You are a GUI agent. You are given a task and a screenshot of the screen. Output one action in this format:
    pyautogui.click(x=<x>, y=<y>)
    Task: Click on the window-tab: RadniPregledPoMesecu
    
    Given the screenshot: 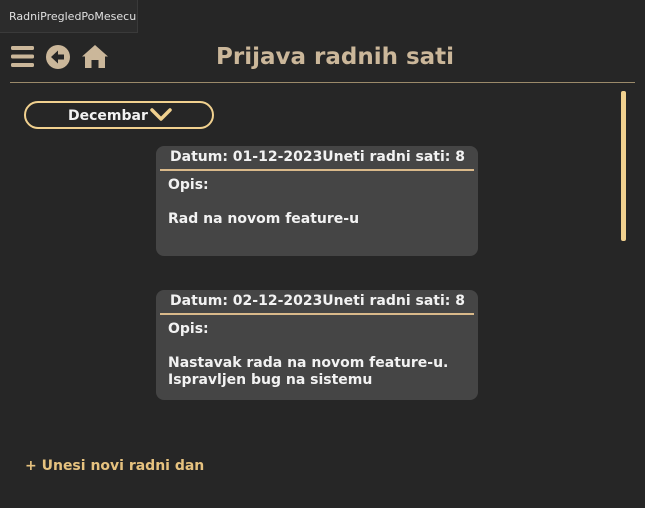 What is the action you would take?
    pyautogui.click(x=69, y=16)
    